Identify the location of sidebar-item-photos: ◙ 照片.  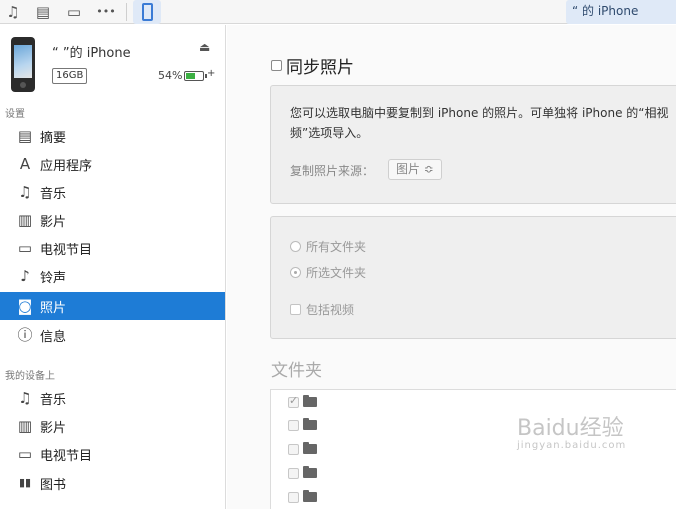
(112, 306).